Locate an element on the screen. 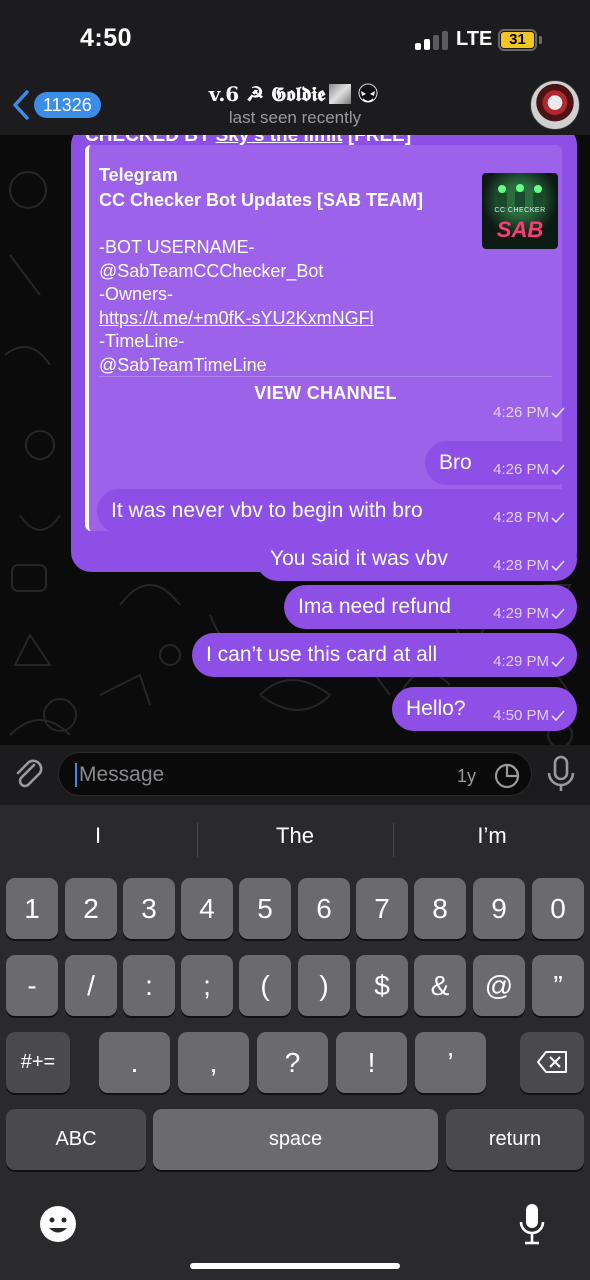 The width and height of the screenshot is (590, 1280). status-bar: 4:50 LTE 31 is located at coordinates (295, 40).